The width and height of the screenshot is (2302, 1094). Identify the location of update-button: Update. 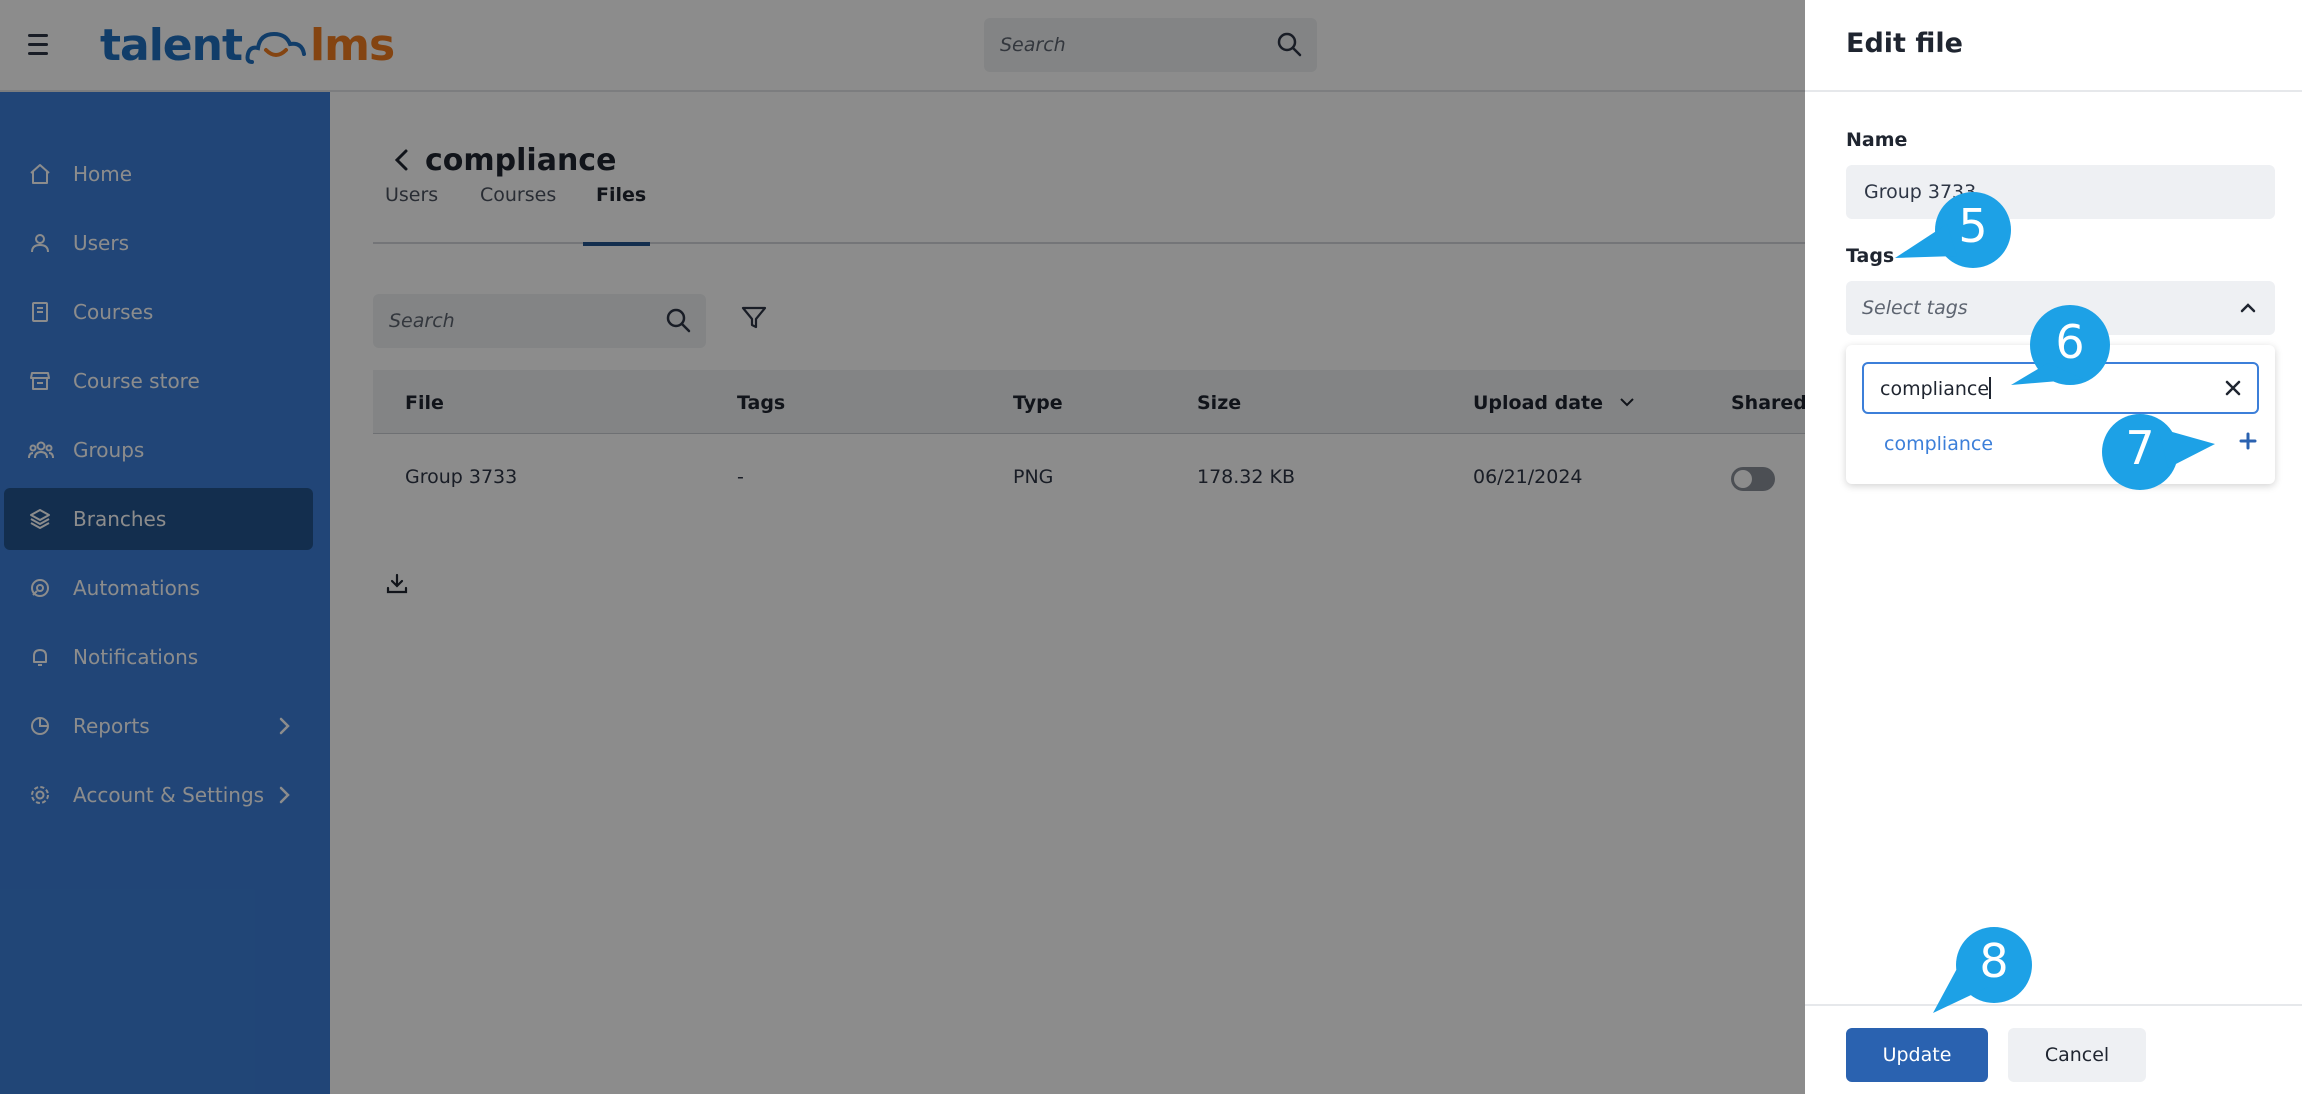
(1917, 1055).